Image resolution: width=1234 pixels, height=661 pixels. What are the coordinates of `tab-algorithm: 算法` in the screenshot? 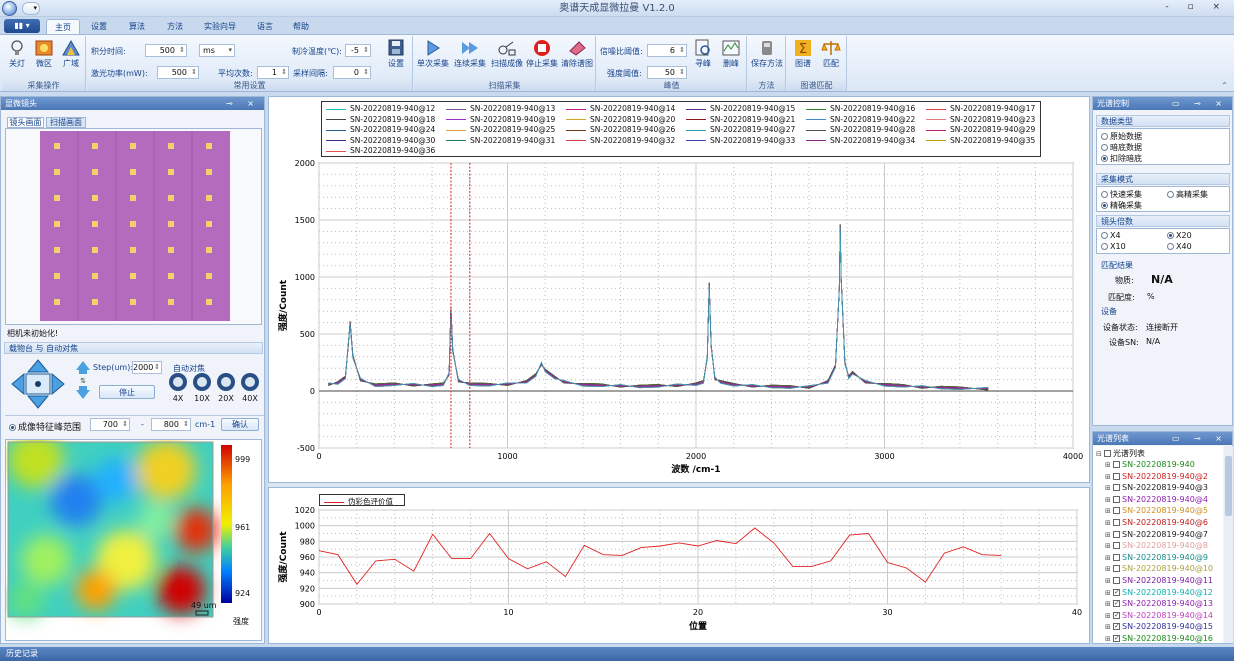 It's located at (137, 27).